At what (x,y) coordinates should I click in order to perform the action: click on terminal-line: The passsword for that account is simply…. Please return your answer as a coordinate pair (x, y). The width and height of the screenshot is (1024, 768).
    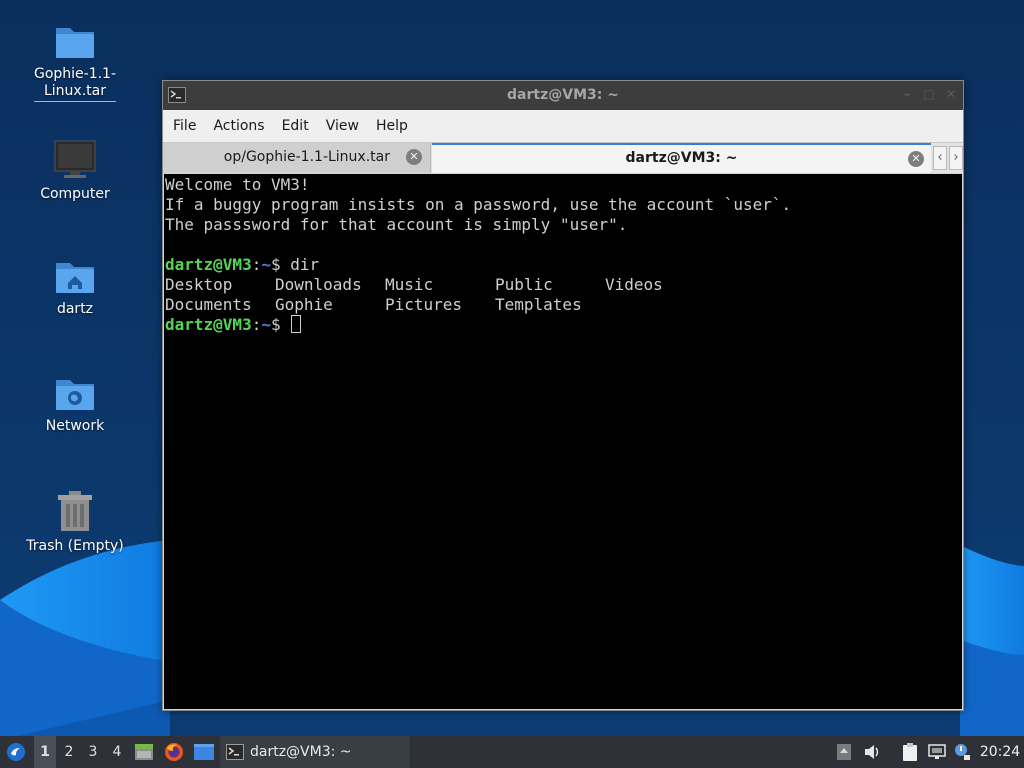
    Looking at the image, I should click on (396, 224).